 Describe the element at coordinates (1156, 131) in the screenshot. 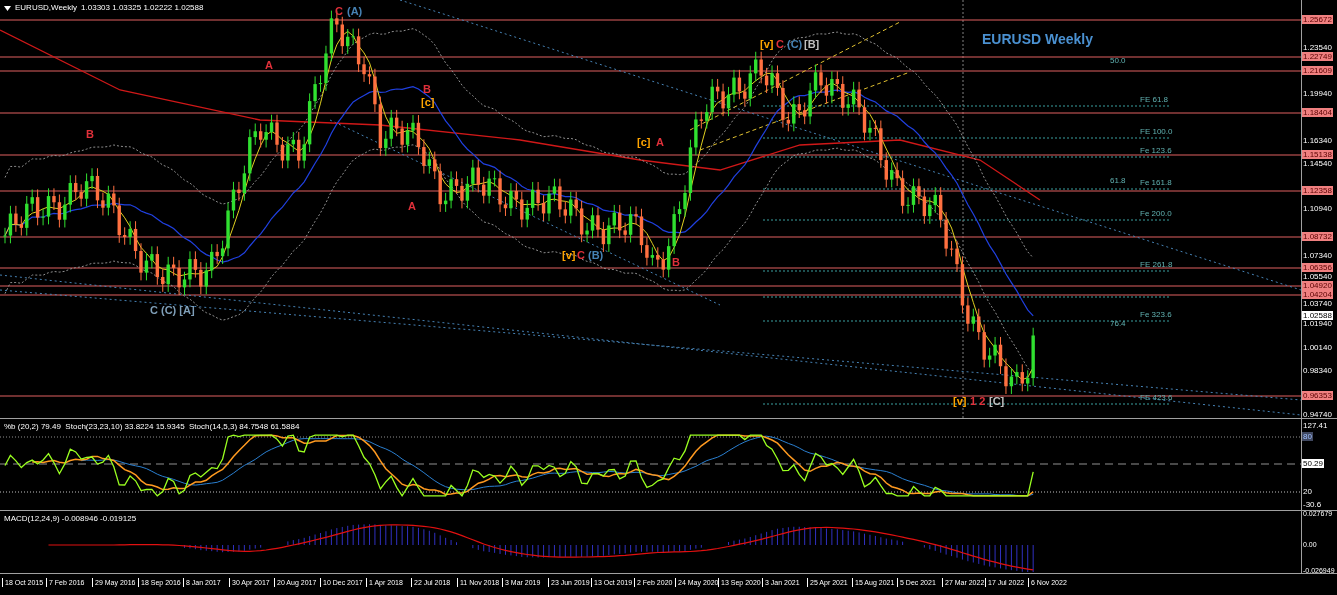

I see `fibonacci-label: FE 100.0` at that location.